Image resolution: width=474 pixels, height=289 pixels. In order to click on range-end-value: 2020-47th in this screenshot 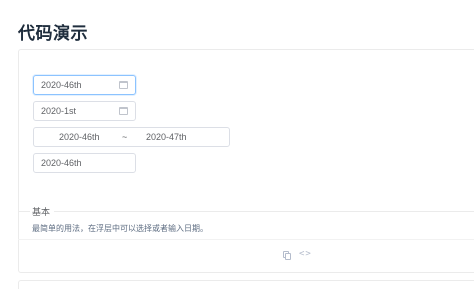, I will do `click(166, 137)`.